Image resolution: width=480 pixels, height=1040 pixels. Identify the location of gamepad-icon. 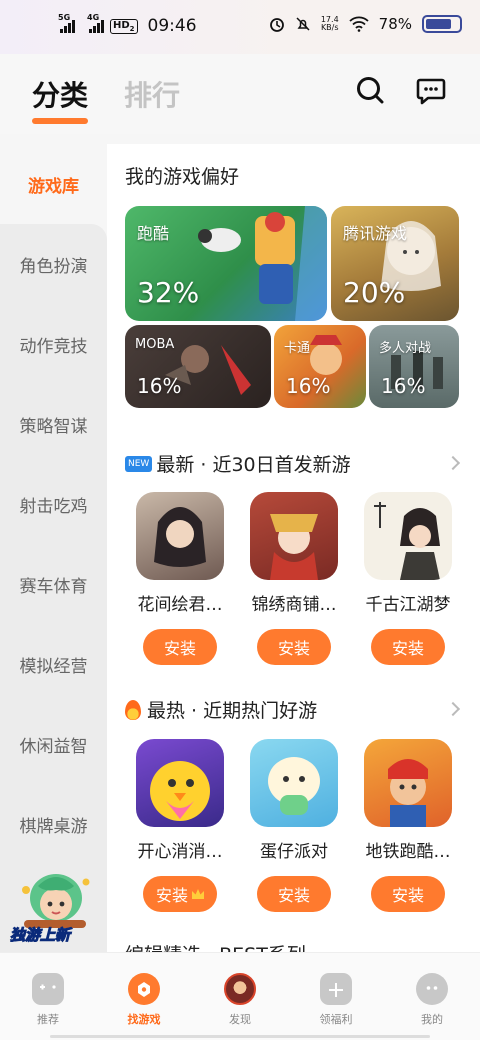
(48, 989).